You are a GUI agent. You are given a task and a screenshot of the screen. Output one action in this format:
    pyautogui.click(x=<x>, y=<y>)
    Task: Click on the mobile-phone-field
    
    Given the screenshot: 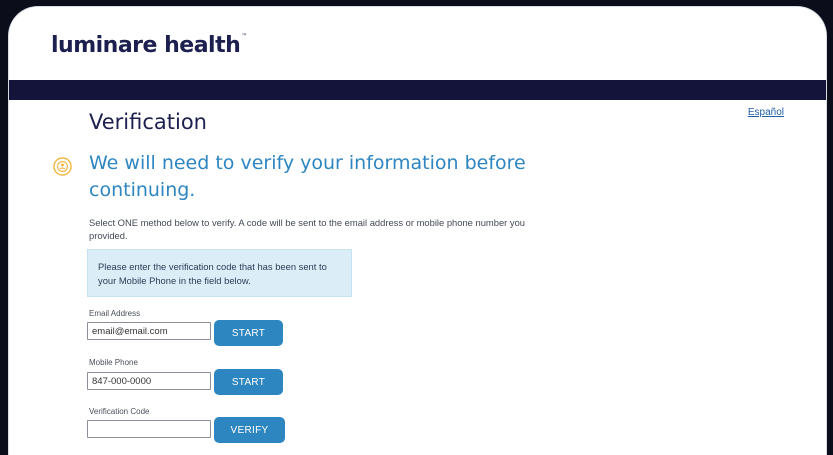 What is the action you would take?
    pyautogui.click(x=149, y=381)
    